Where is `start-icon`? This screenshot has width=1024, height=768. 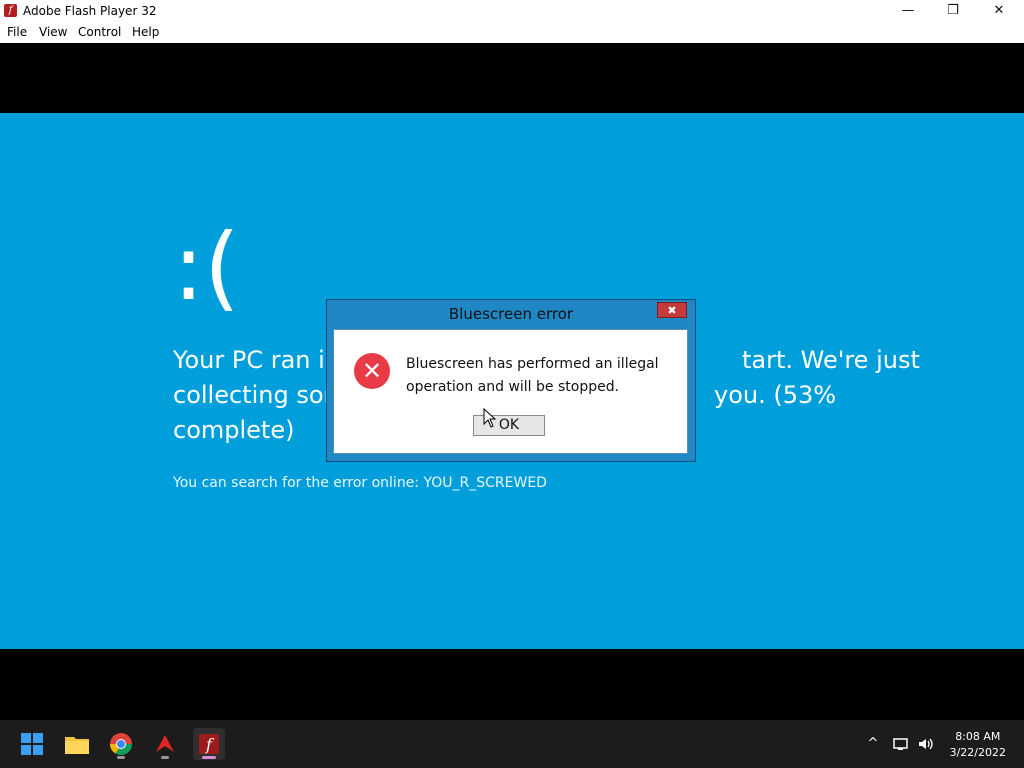
start-icon is located at coordinates (32, 744).